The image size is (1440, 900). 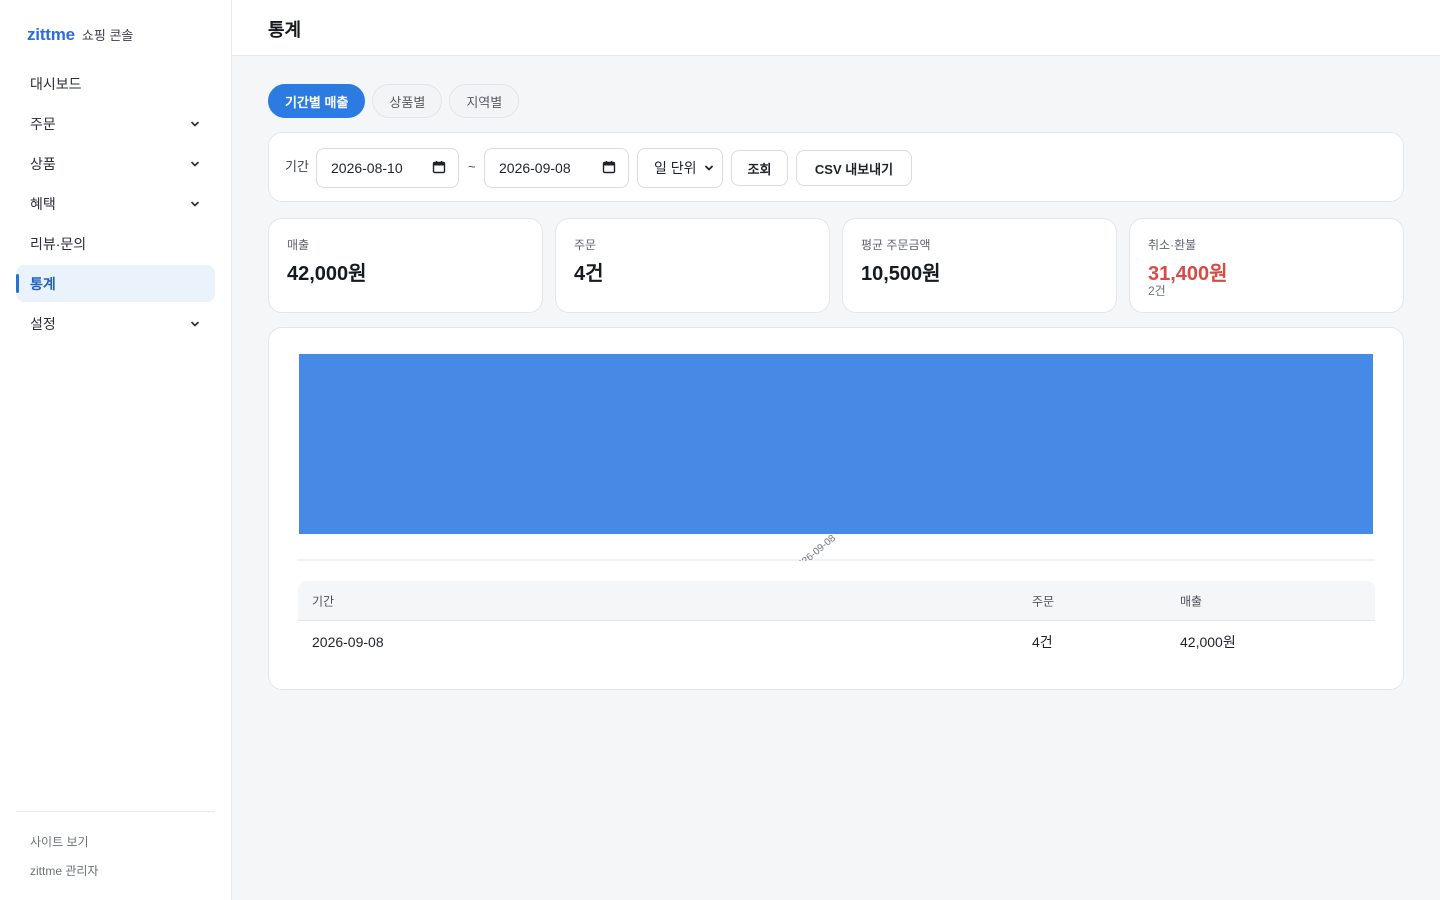 What do you see at coordinates (1208, 642) in the screenshot?
I see `cell-sales: 42,000원` at bounding box center [1208, 642].